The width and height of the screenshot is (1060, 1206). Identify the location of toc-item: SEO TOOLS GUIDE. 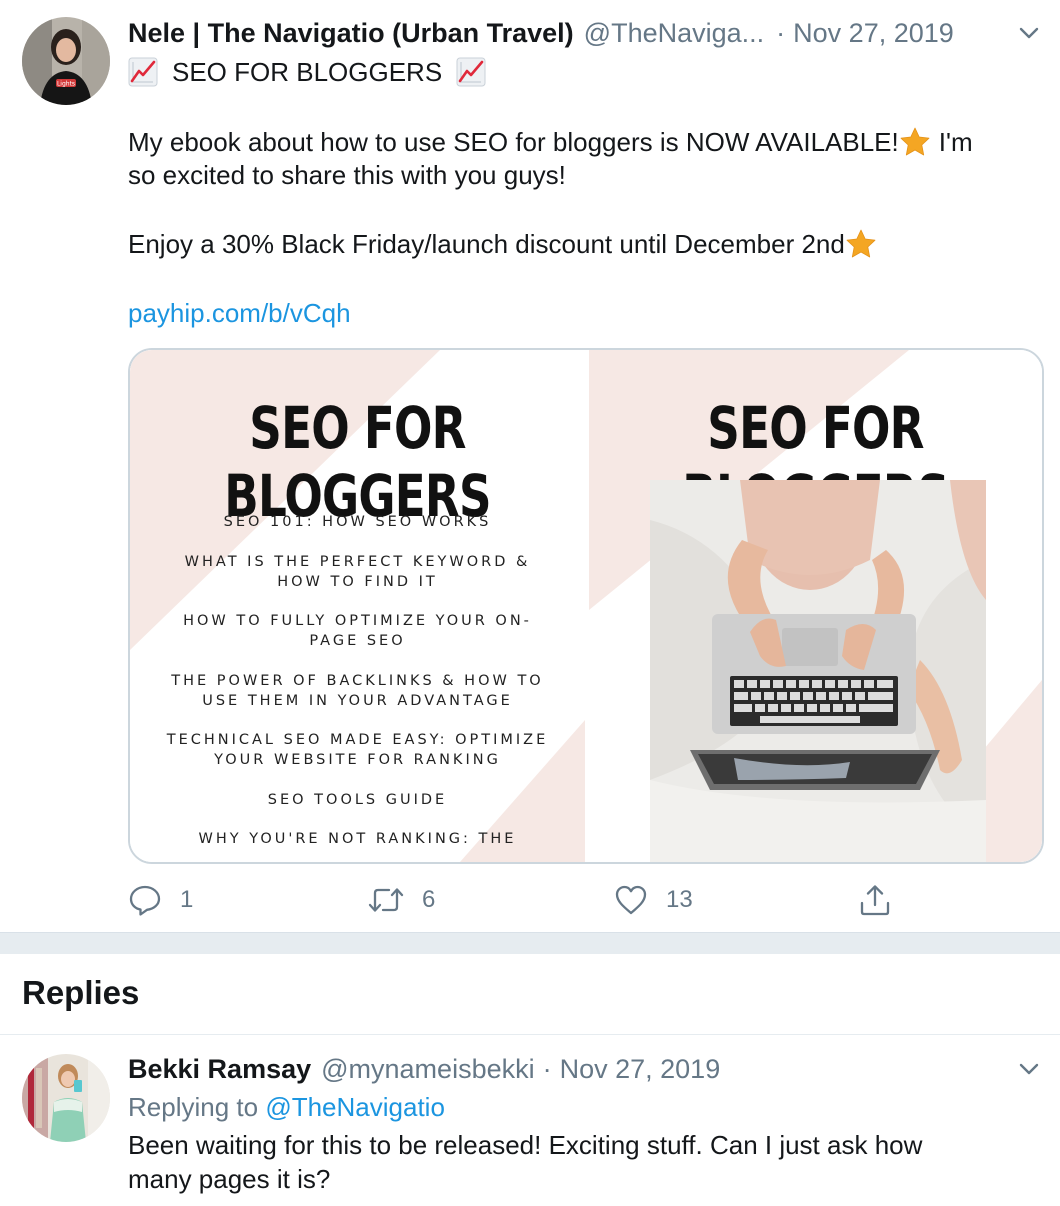
(357, 799).